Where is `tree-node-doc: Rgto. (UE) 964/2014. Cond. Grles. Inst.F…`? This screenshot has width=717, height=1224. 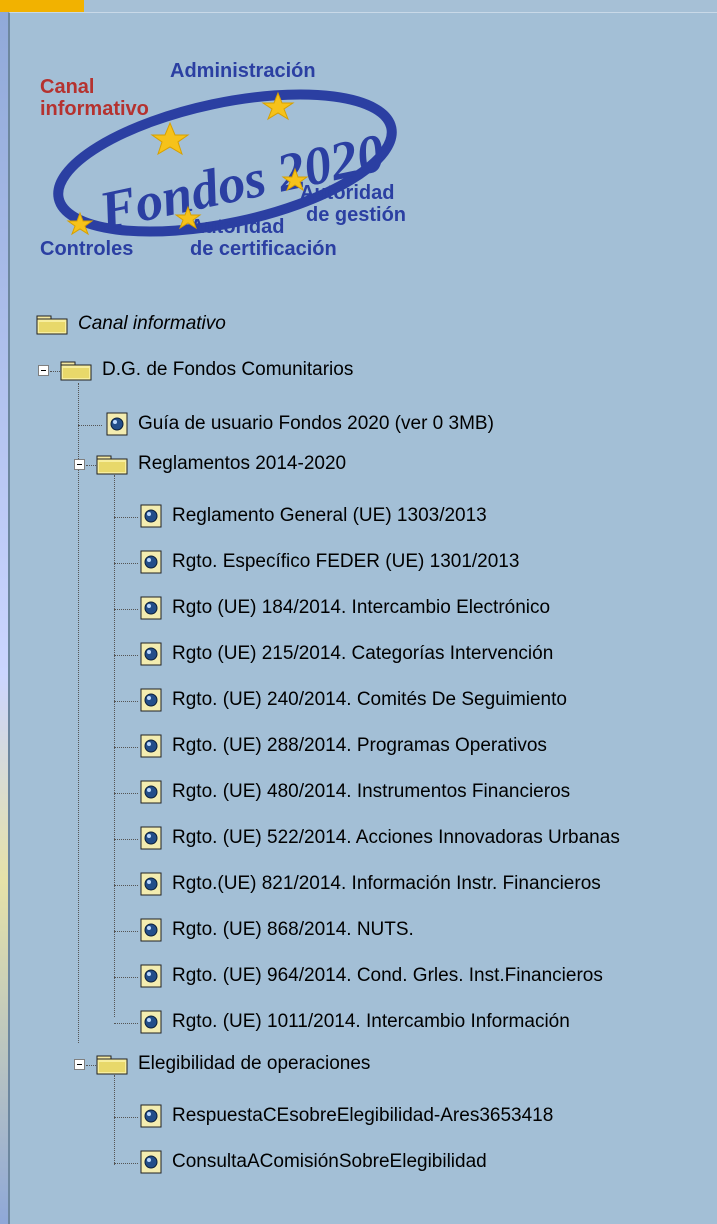 tree-node-doc: Rgto. (UE) 964/2014. Cond. Grles. Inst.F… is located at coordinates (371, 976).